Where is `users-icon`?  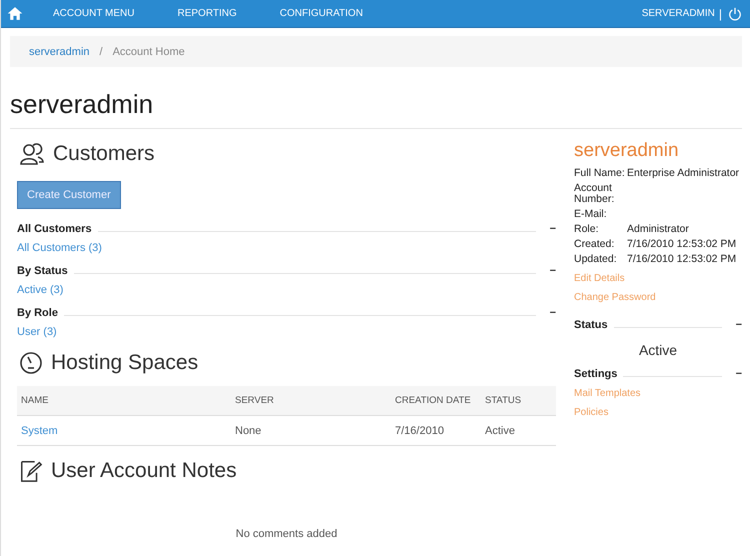
users-icon is located at coordinates (32, 154).